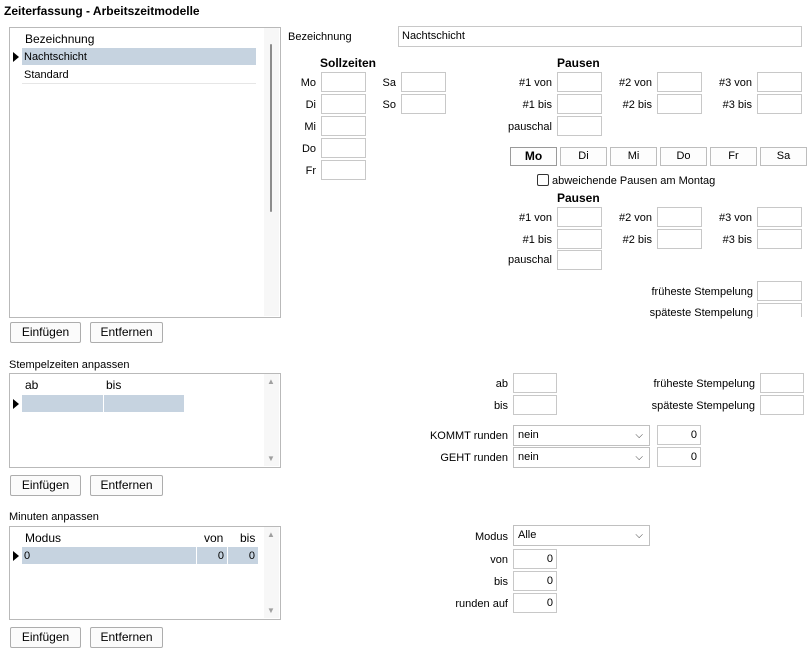 The width and height of the screenshot is (809, 653). I want to click on stempel-header-bis: bis, so click(114, 385).